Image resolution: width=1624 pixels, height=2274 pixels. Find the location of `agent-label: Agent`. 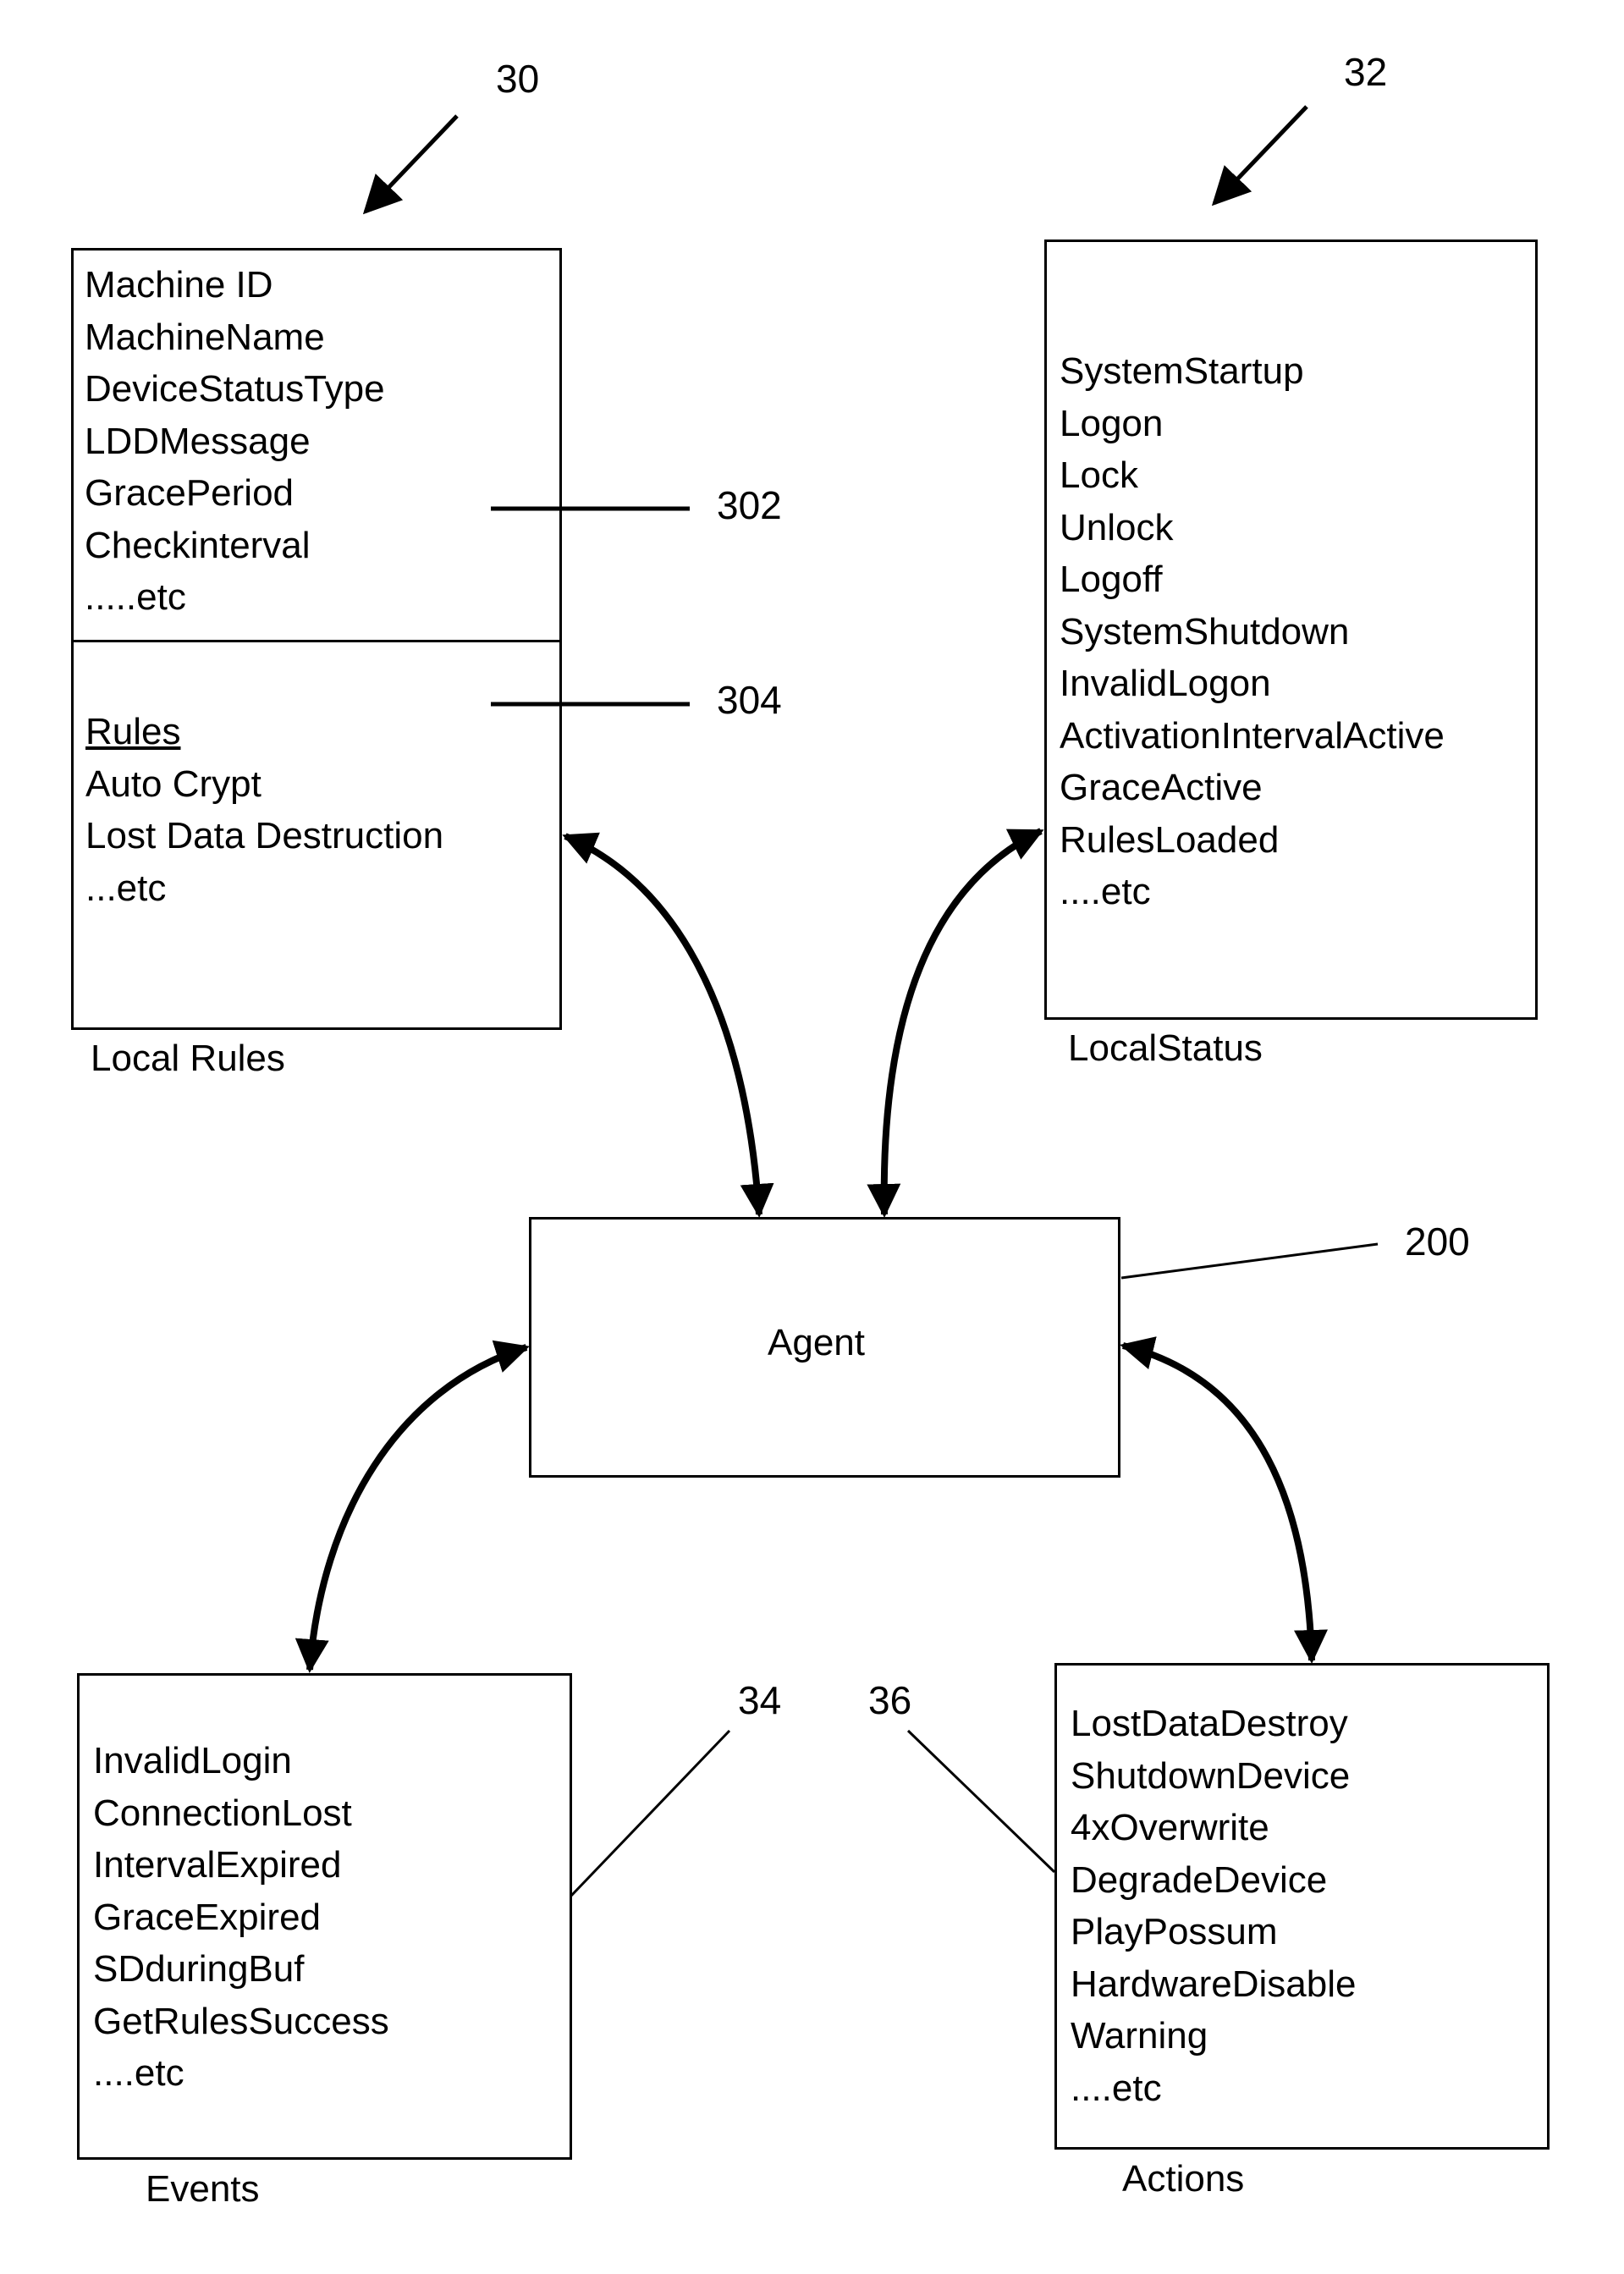

agent-label: Agent is located at coordinates (817, 1342).